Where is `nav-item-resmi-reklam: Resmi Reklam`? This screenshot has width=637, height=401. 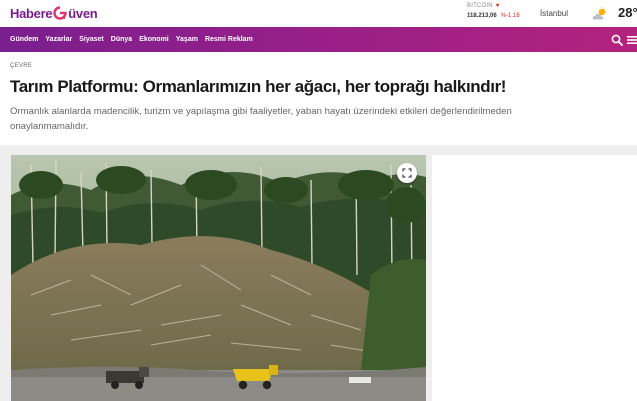
nav-item-resmi-reklam: Resmi Reklam is located at coordinates (229, 39).